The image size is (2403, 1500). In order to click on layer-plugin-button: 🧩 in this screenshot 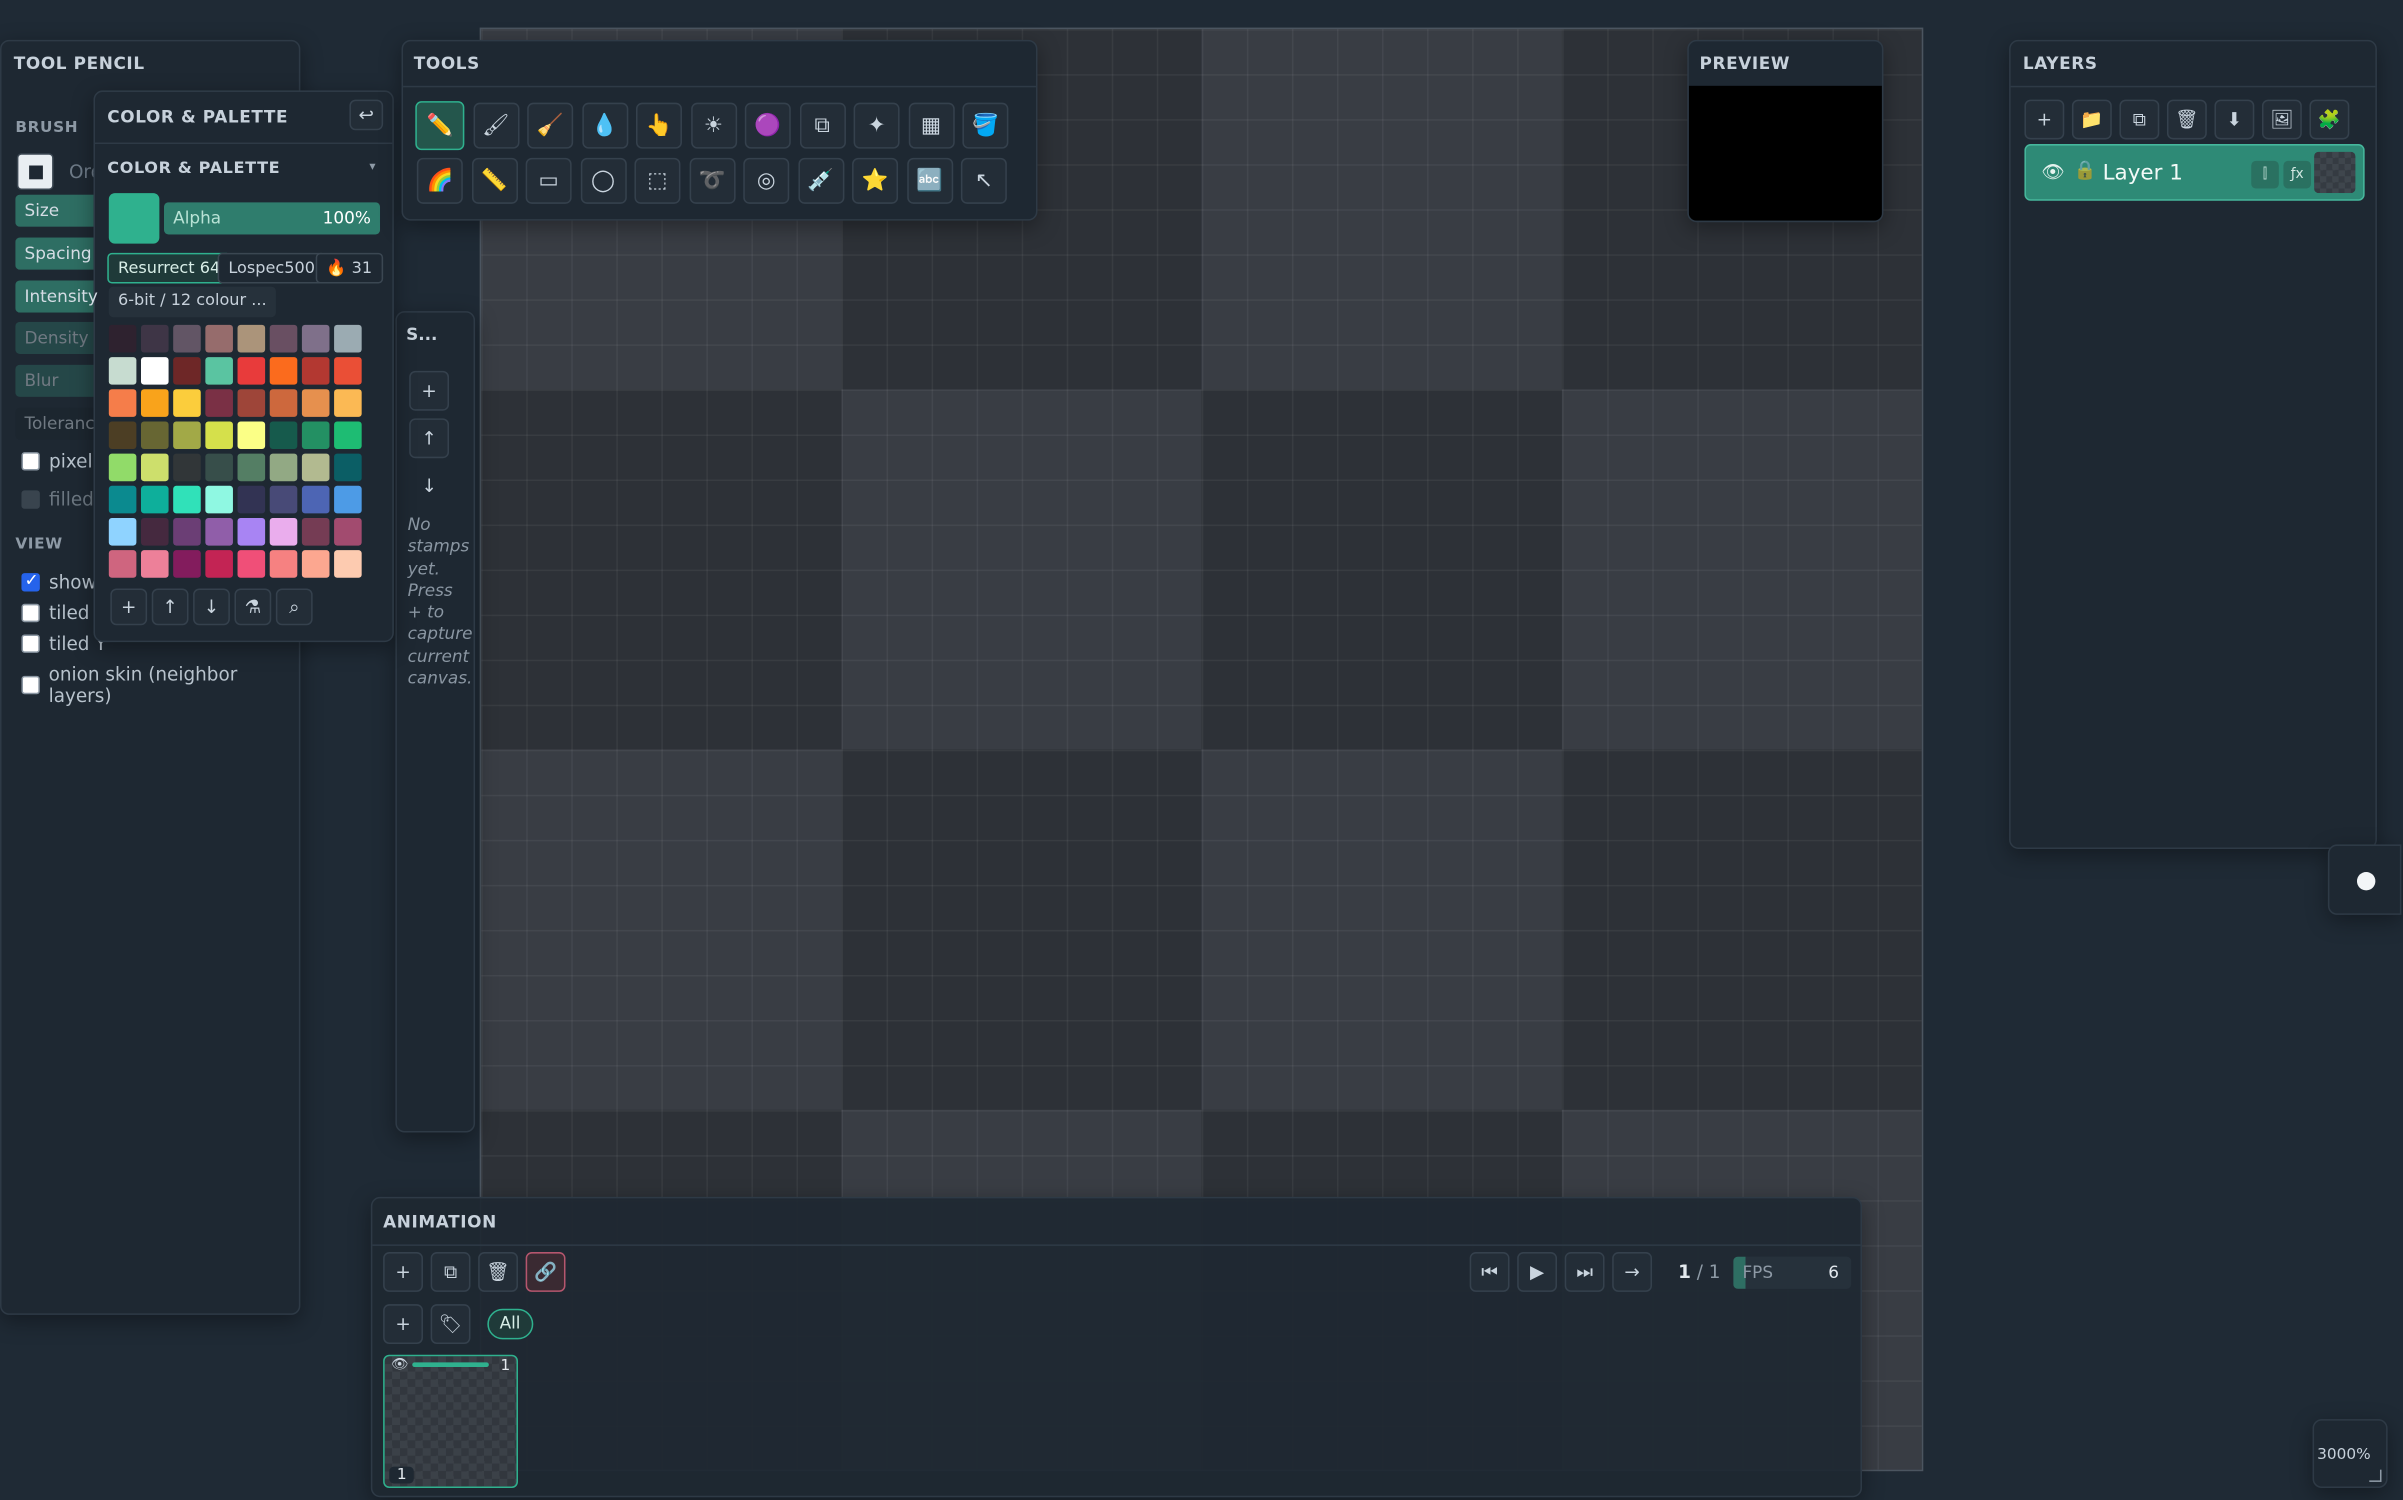, I will do `click(2329, 119)`.